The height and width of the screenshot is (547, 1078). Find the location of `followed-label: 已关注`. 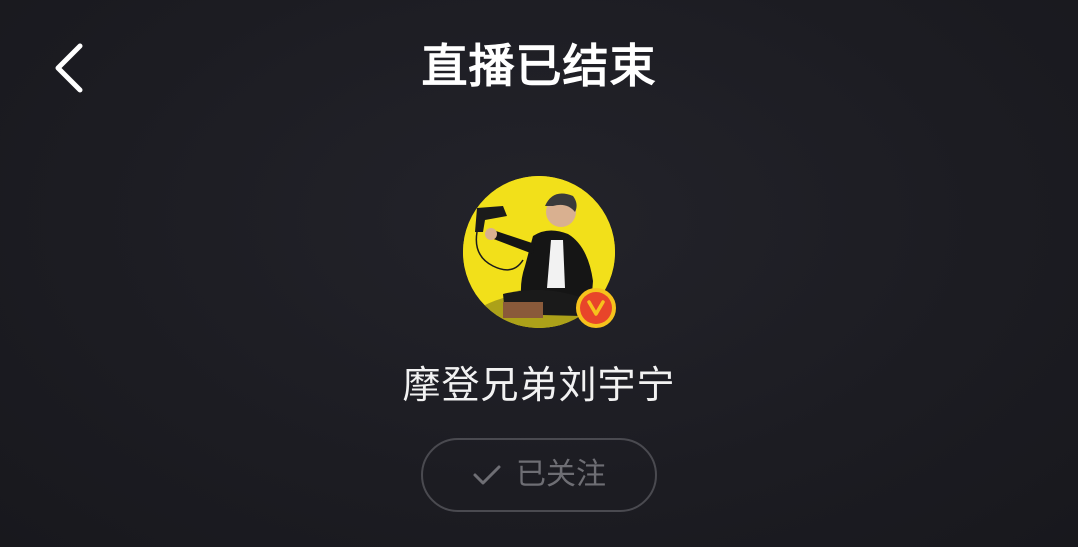

followed-label: 已关注 is located at coordinates (561, 474).